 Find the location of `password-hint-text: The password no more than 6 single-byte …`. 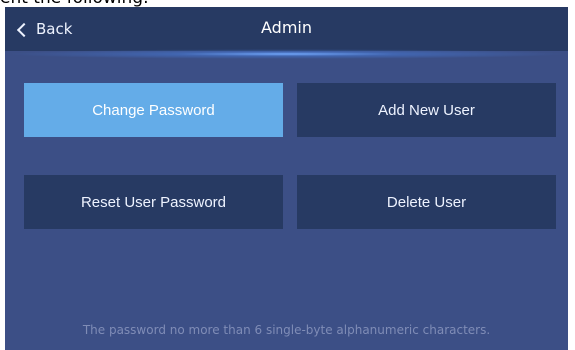

password-hint-text: The password no more than 6 single-byte … is located at coordinates (286, 330).